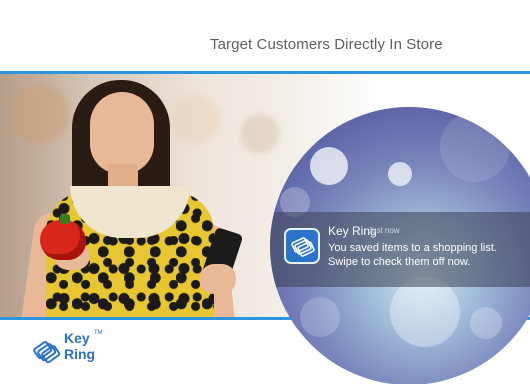 The image size is (530, 384). What do you see at coordinates (80, 354) in the screenshot?
I see `logo-word-ring: Ring` at bounding box center [80, 354].